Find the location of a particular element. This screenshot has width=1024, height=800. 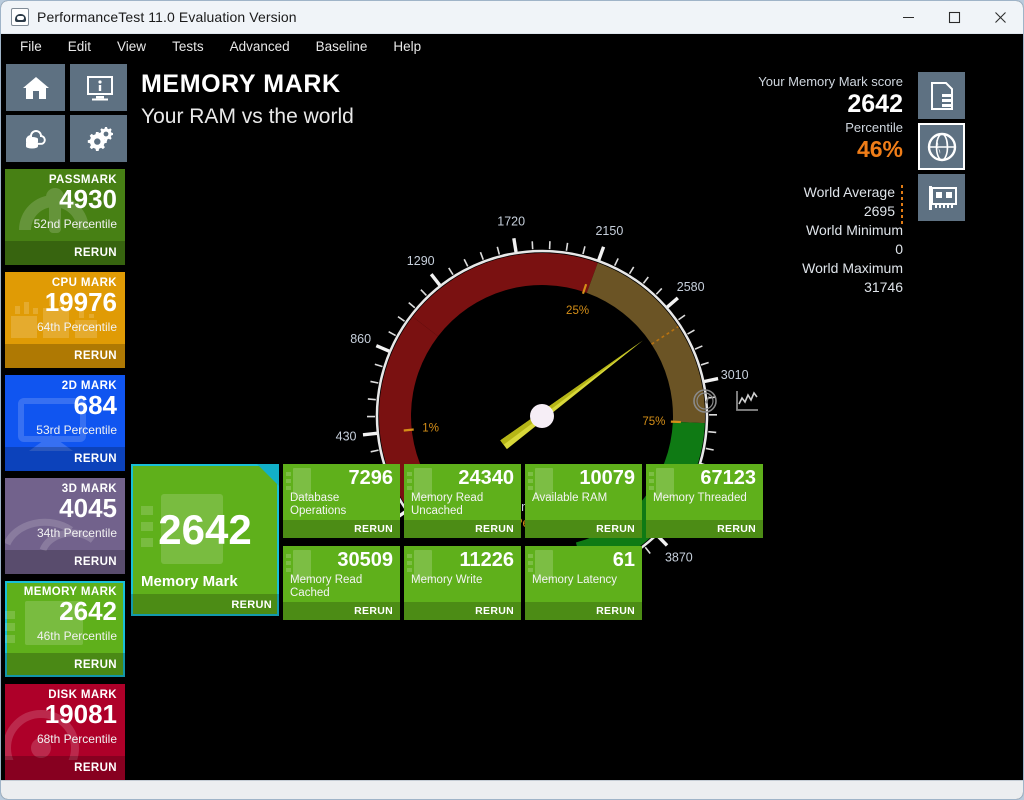

score-value: 2642 is located at coordinates (875, 104).